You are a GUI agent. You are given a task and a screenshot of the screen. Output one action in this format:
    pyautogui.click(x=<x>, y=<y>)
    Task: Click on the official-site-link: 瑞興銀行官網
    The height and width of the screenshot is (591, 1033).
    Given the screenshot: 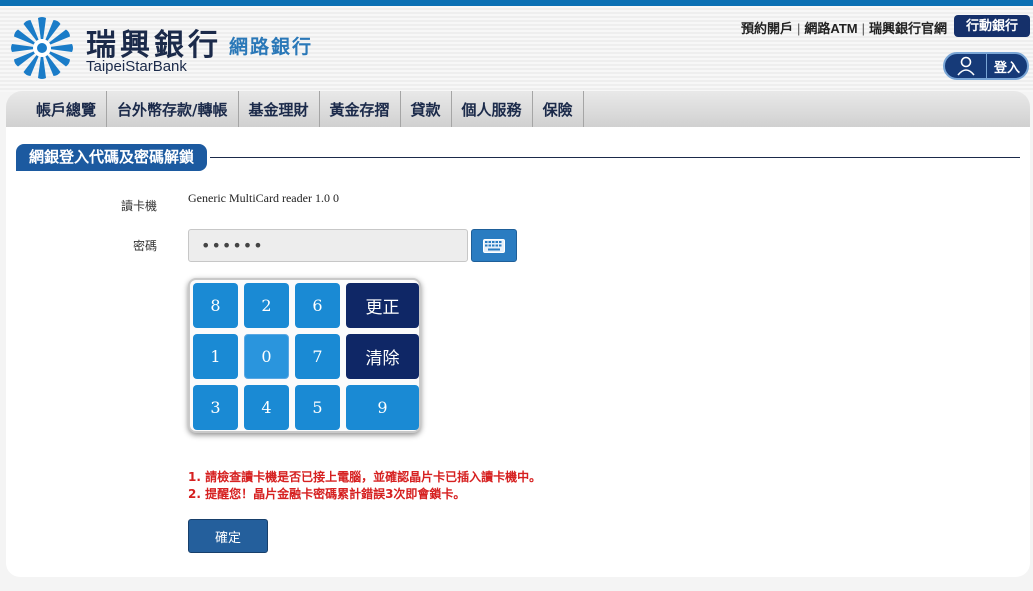 What is the action you would take?
    pyautogui.click(x=908, y=28)
    